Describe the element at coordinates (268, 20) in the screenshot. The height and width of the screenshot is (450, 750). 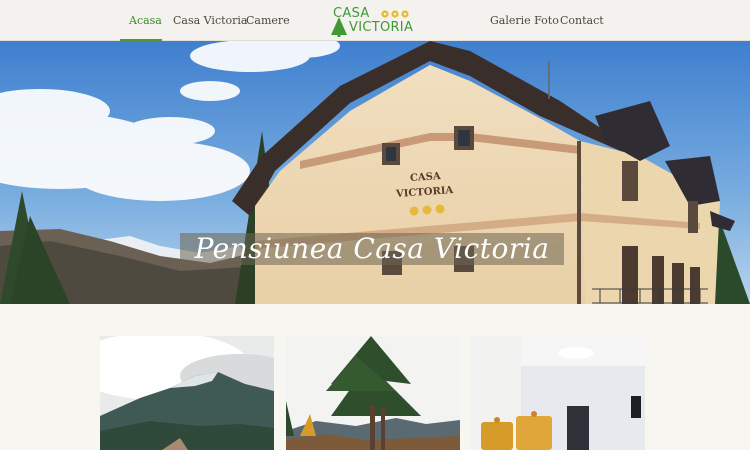
I see `nav-camere: Camere` at that location.